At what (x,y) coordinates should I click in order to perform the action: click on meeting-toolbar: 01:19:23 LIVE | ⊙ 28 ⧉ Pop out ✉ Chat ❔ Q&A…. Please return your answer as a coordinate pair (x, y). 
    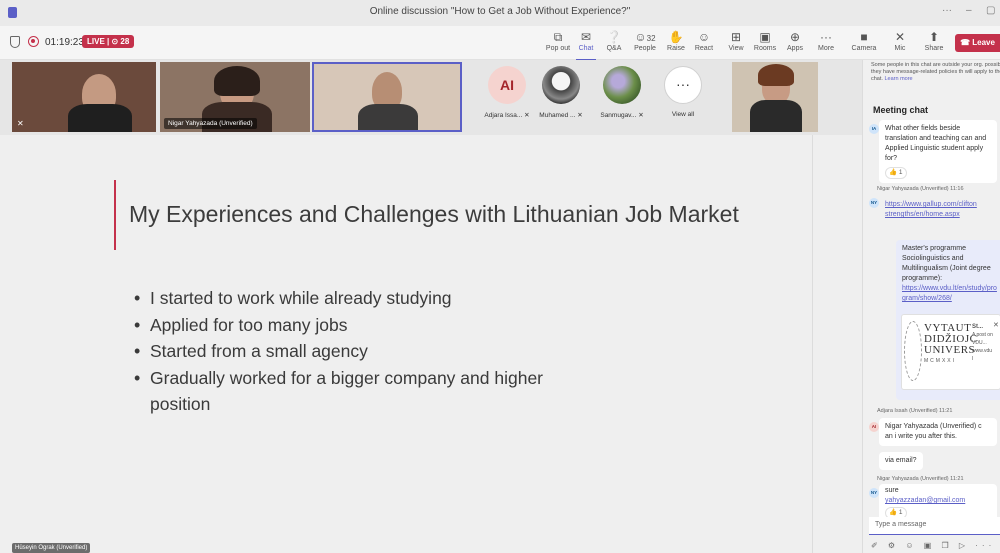
    Looking at the image, I should click on (500, 43).